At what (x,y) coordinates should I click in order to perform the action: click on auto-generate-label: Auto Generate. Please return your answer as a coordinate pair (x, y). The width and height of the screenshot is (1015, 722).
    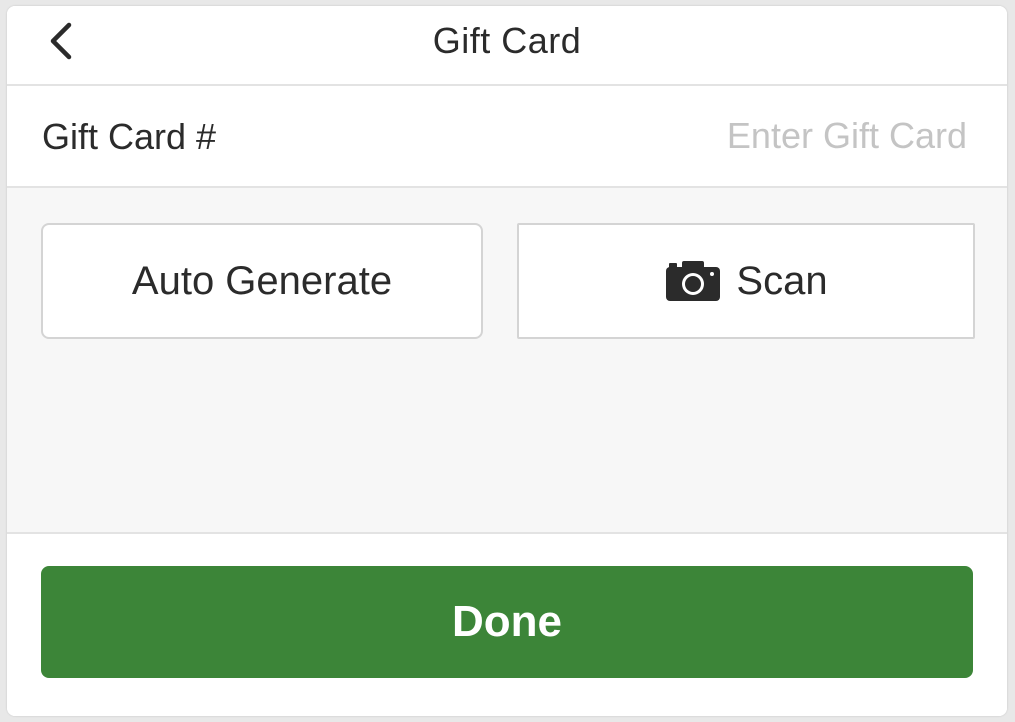
    Looking at the image, I should click on (262, 280).